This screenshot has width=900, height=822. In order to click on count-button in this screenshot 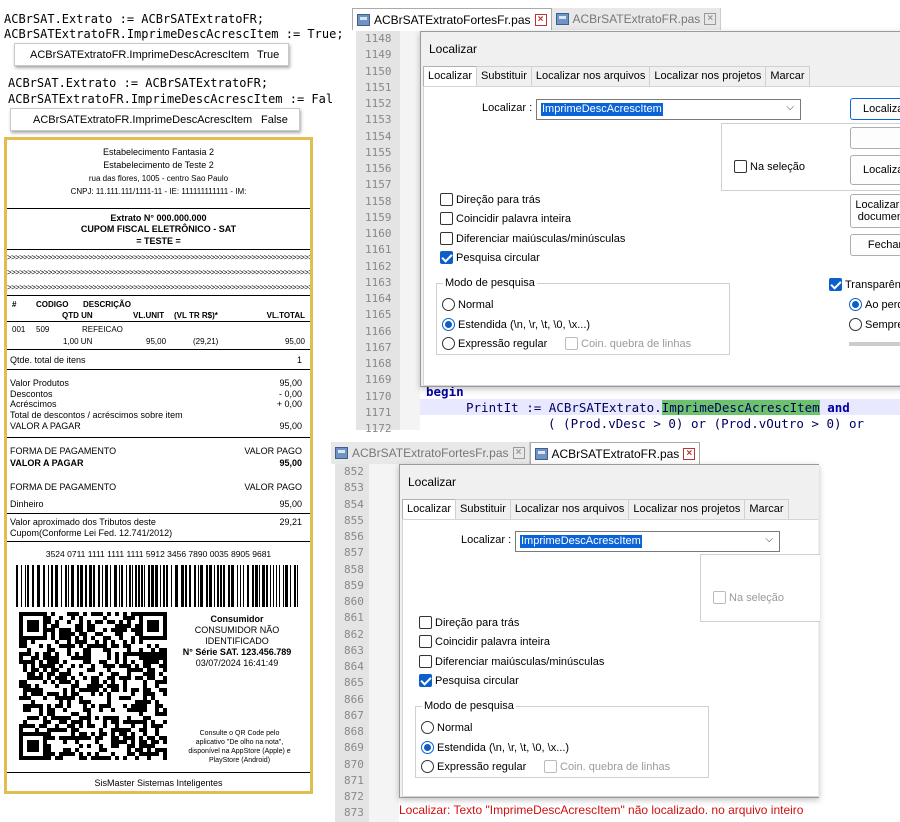, I will do `click(875, 138)`.